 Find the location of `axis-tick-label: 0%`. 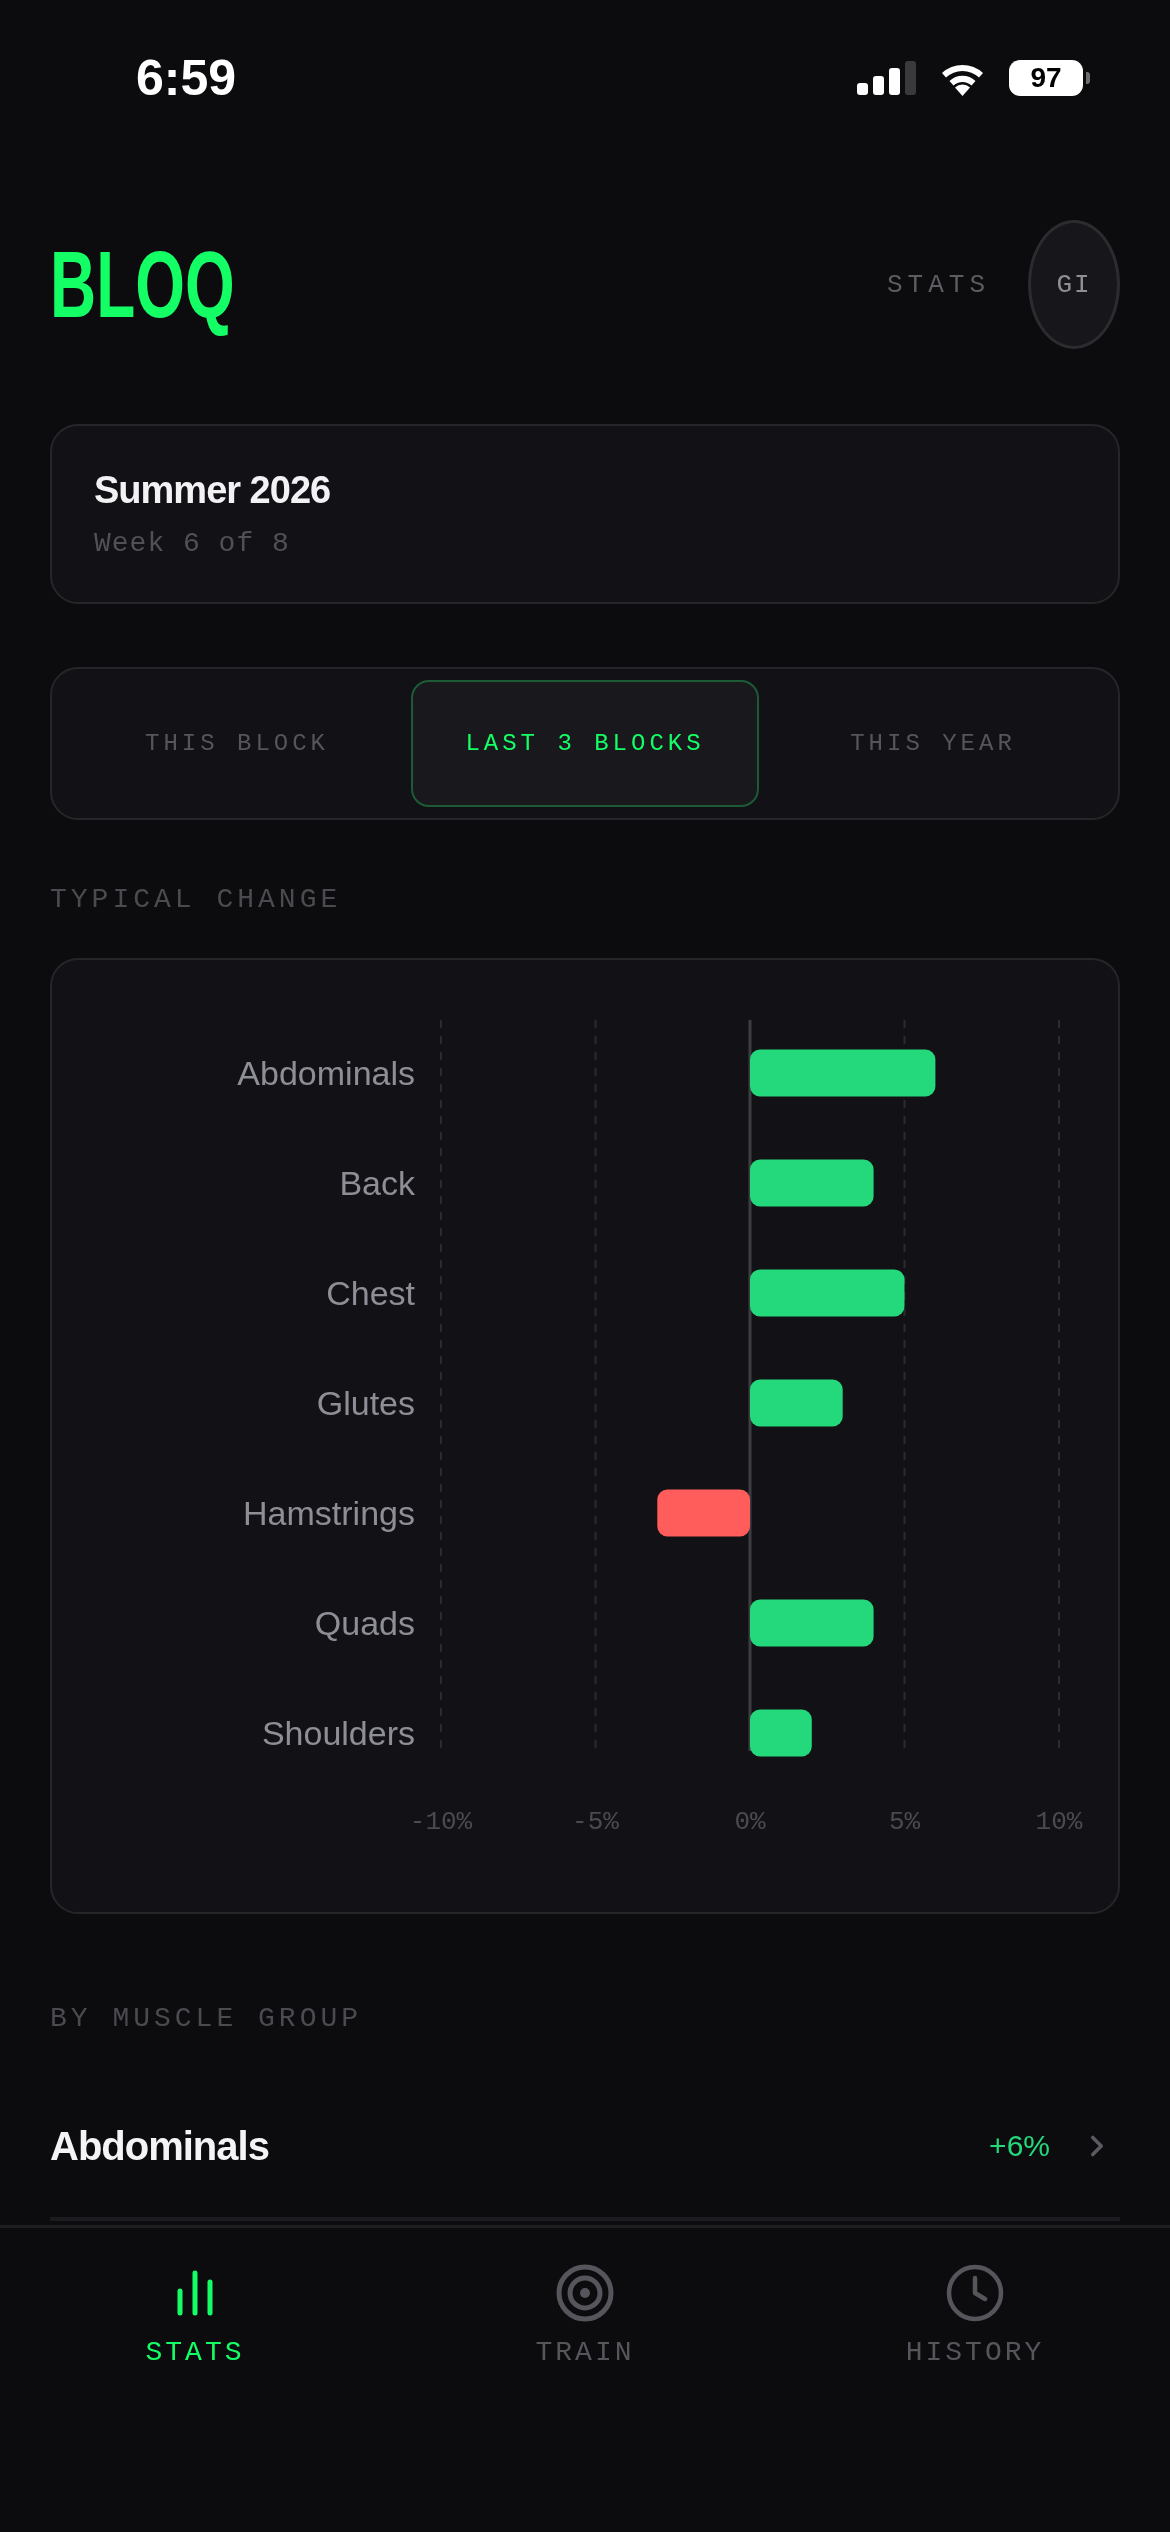

axis-tick-label: 0% is located at coordinates (750, 1822).